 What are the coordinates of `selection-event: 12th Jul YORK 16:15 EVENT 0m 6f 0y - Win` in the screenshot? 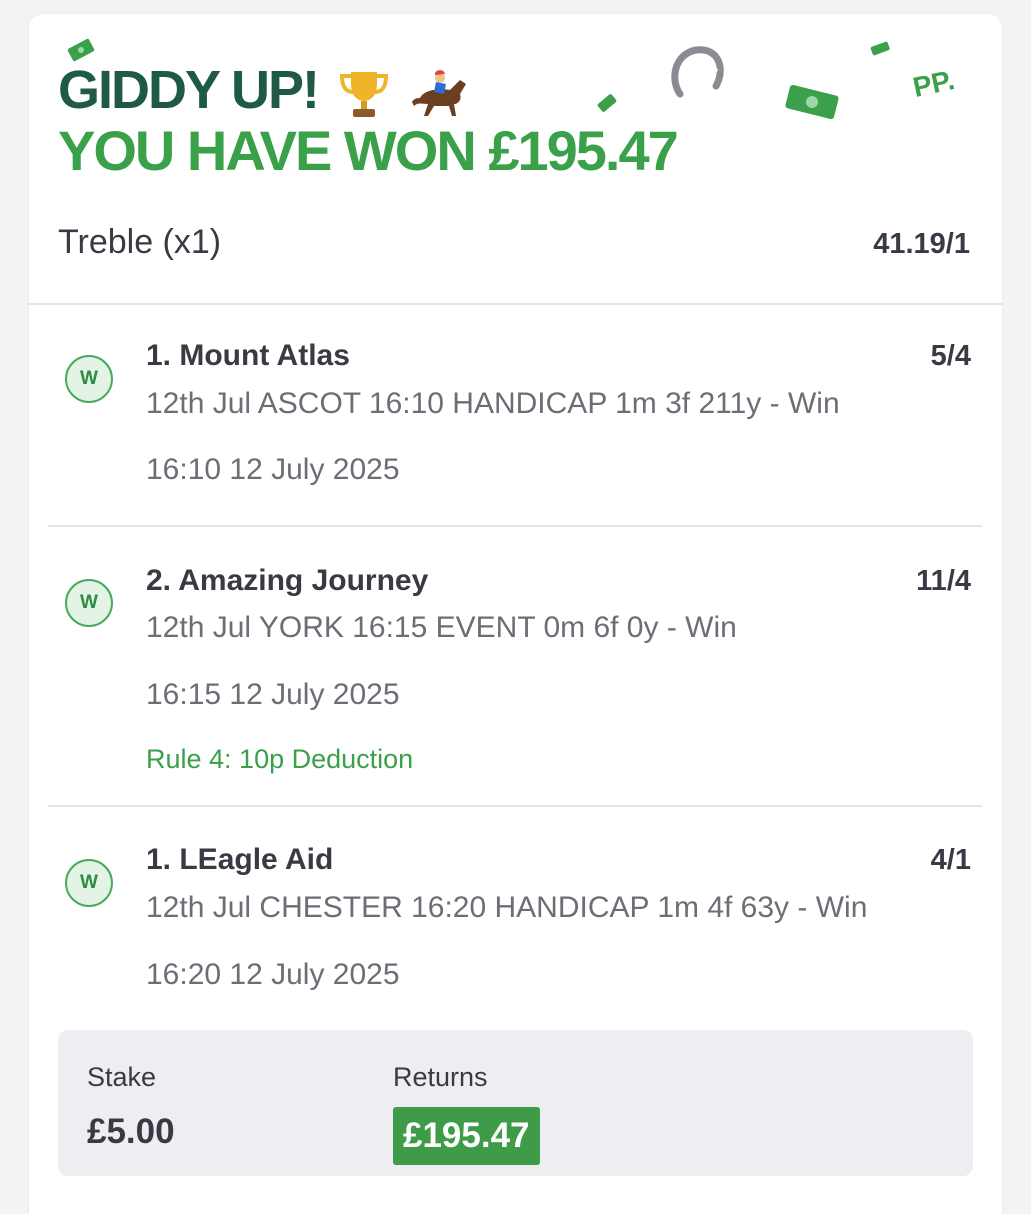 It's located at (441, 627).